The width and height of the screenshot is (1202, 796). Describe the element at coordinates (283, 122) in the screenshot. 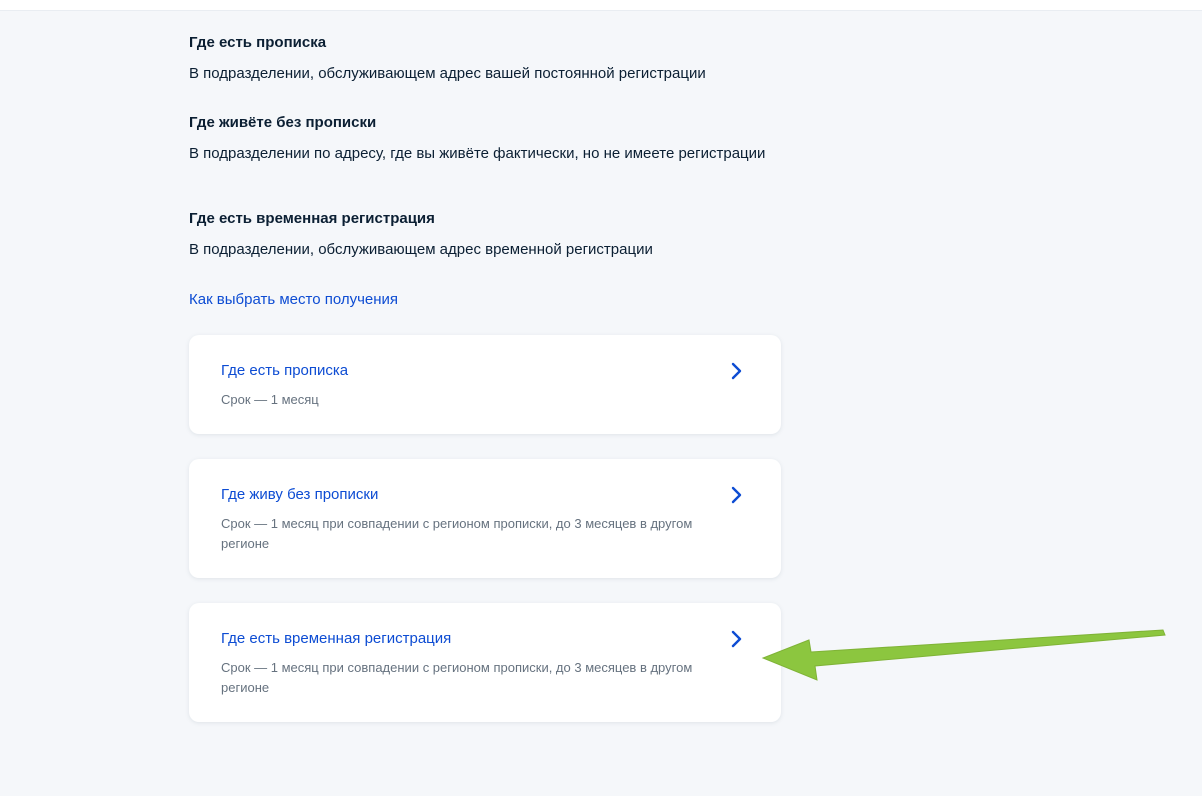

I see `section-title: Где живёте без прописки` at that location.